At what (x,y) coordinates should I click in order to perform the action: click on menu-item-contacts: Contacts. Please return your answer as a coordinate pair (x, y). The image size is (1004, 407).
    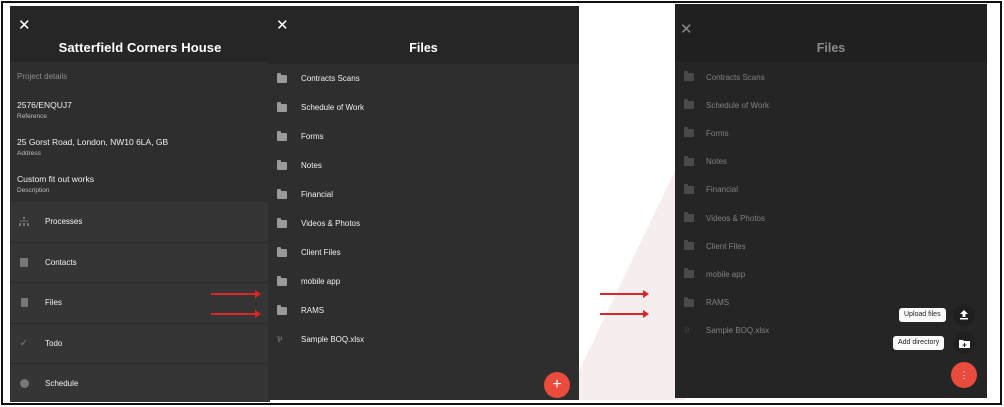
    Looking at the image, I should click on (140, 262).